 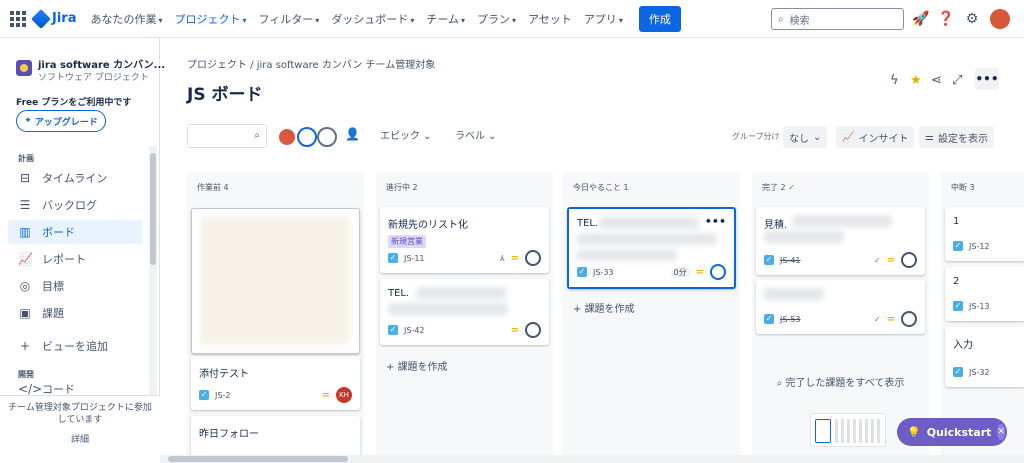 What do you see at coordinates (25, 205) in the screenshot?
I see `backlog-icon: ☰` at bounding box center [25, 205].